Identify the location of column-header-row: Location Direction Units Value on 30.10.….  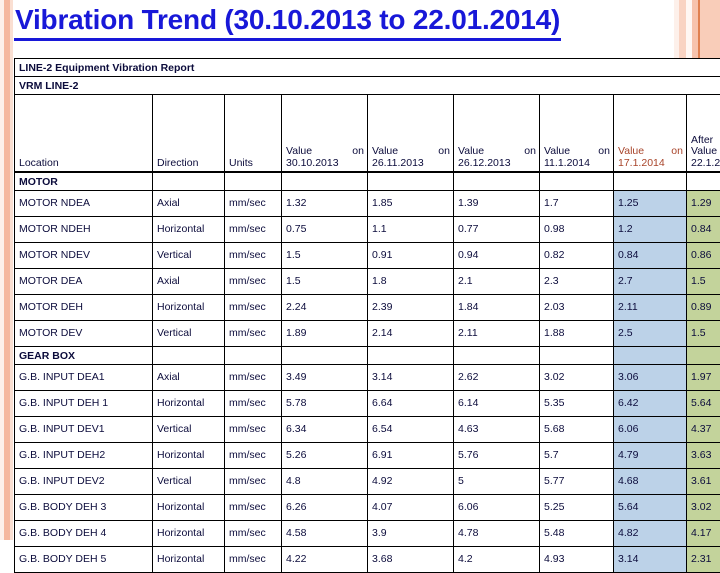
(367, 153).